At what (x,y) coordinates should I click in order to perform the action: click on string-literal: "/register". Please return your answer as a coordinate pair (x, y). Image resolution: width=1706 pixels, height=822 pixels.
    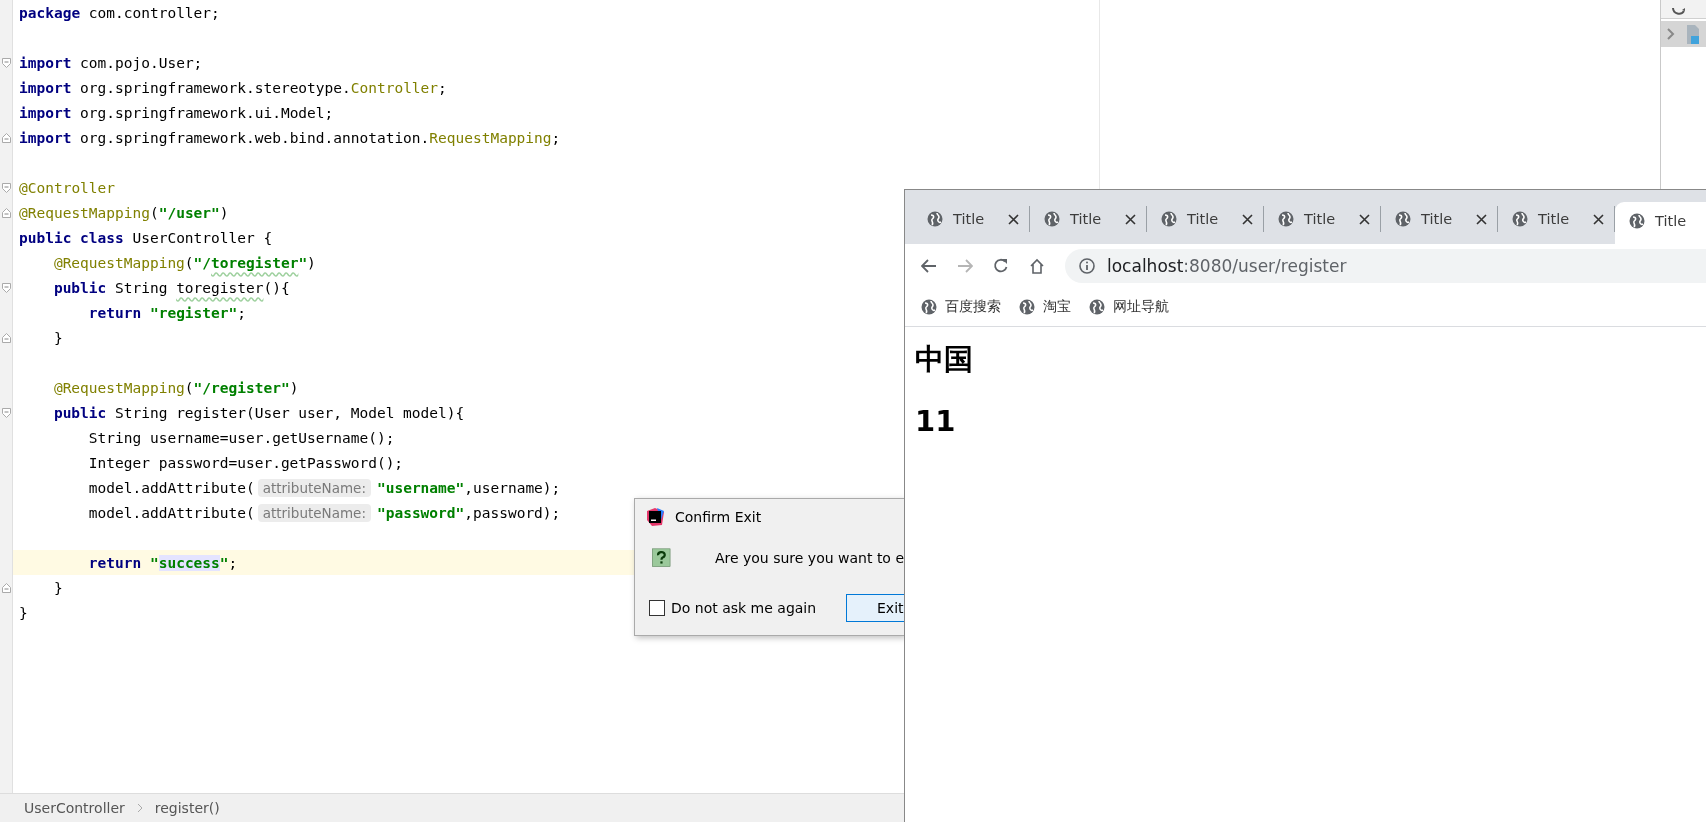
    Looking at the image, I should click on (241, 387).